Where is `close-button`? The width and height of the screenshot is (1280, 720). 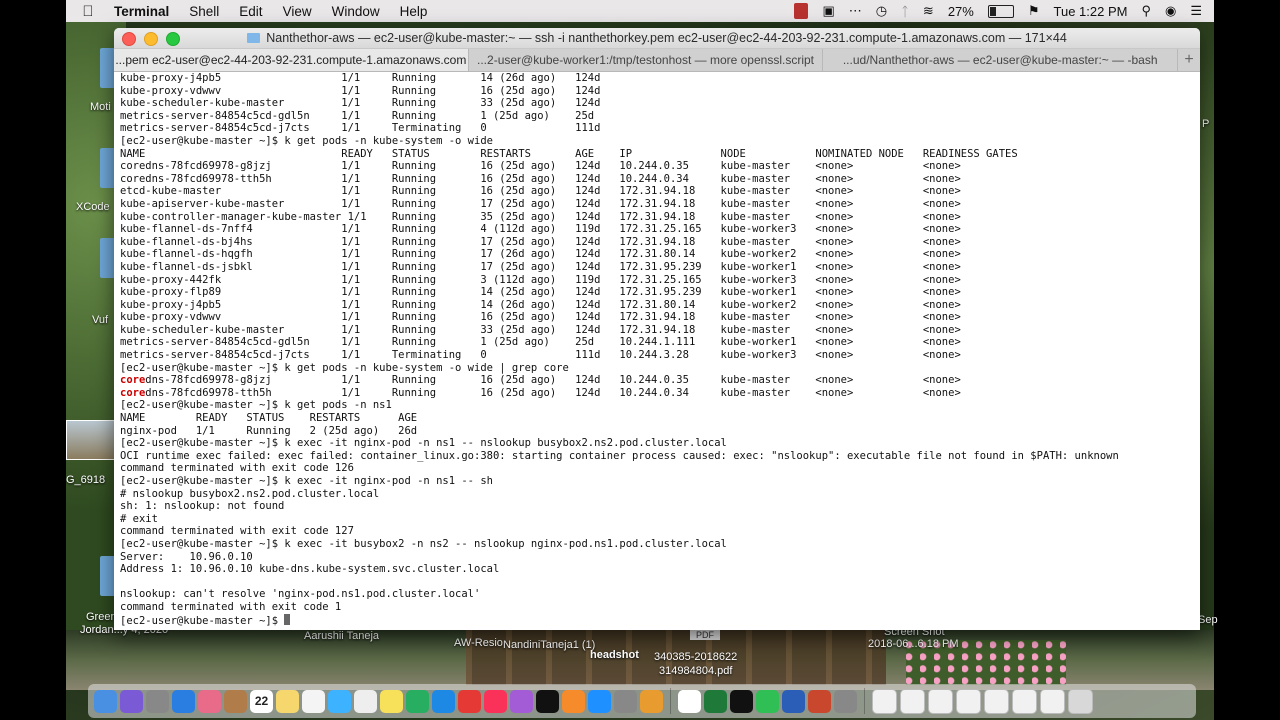
close-button is located at coordinates (129, 39).